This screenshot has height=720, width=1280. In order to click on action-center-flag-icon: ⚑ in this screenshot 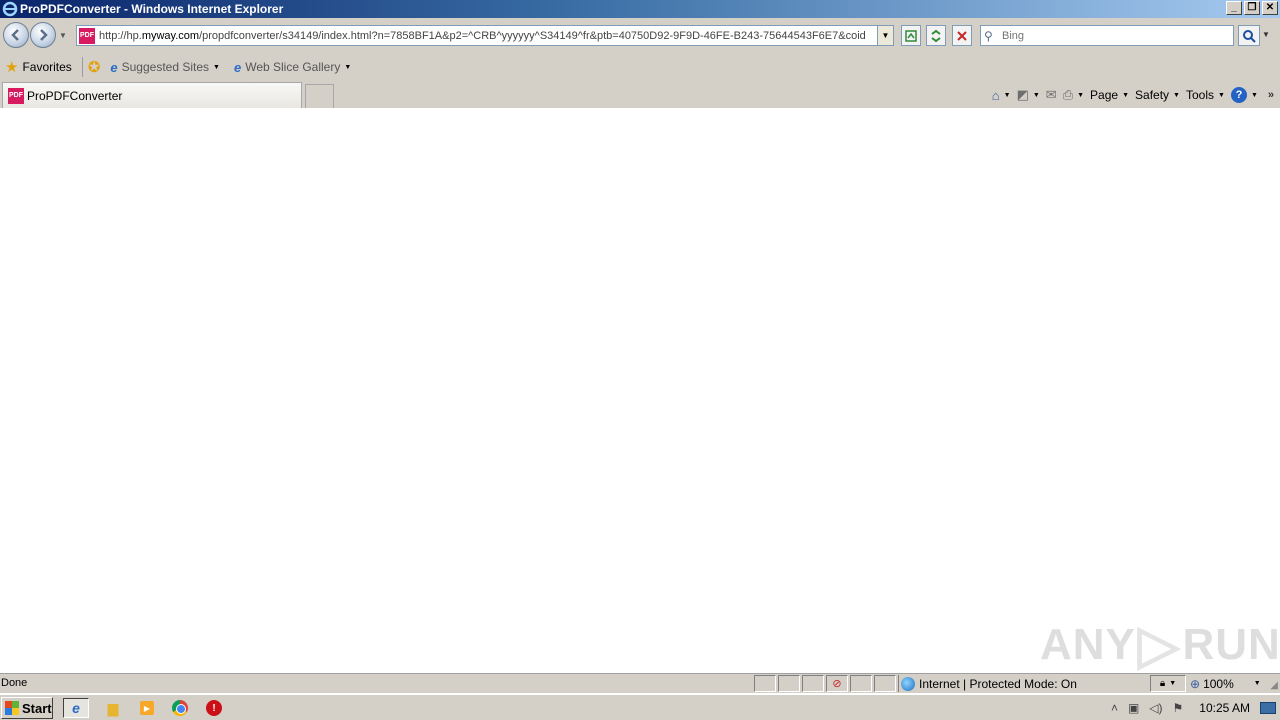, I will do `click(1178, 708)`.